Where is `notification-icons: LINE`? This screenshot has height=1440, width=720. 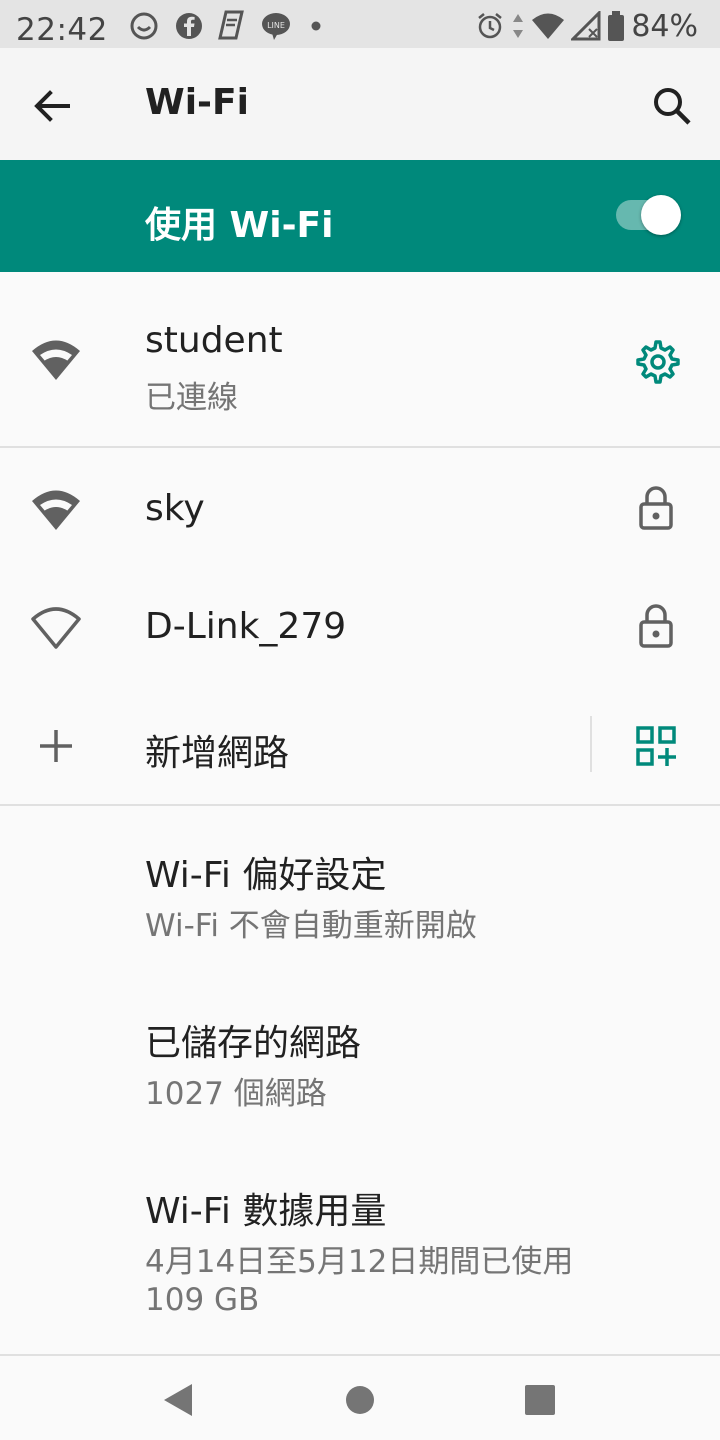 notification-icons: LINE is located at coordinates (227, 26).